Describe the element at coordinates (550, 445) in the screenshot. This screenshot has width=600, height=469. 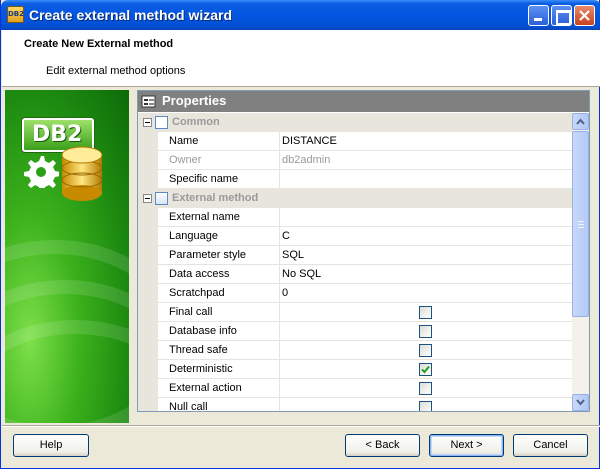
I see `cancel-button: Cancel` at that location.